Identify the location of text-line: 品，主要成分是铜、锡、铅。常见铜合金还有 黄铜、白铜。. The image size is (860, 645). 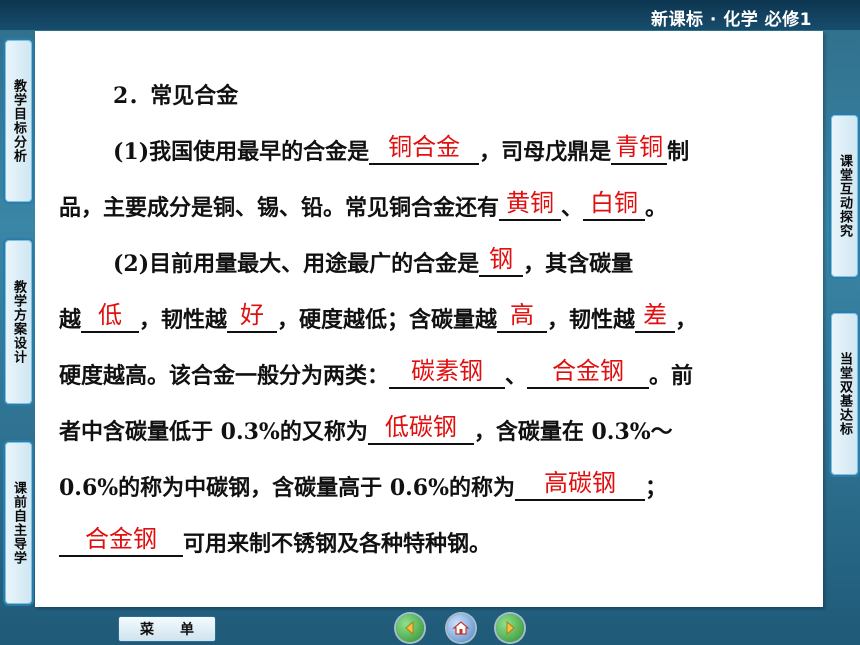
(363, 205).